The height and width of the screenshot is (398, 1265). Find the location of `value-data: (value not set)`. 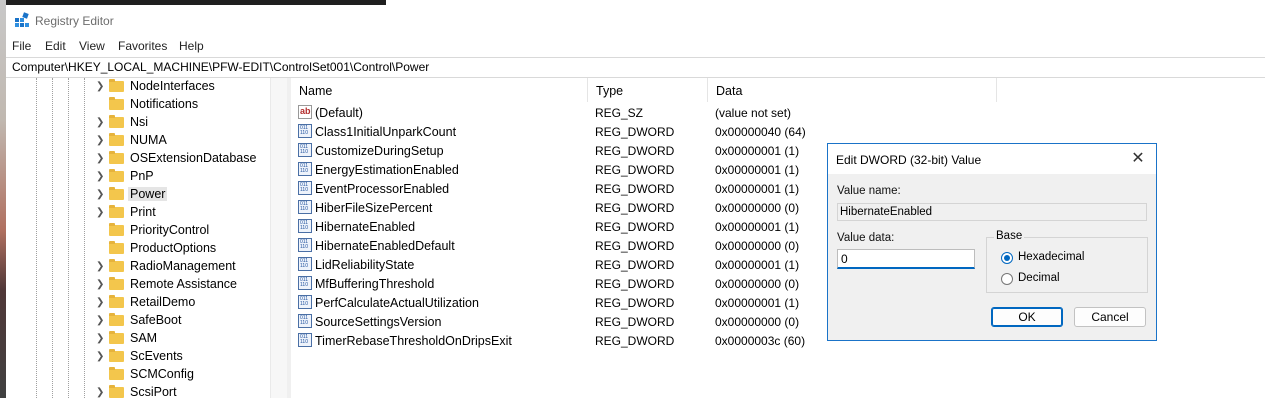

value-data: (value not set) is located at coordinates (753, 113).